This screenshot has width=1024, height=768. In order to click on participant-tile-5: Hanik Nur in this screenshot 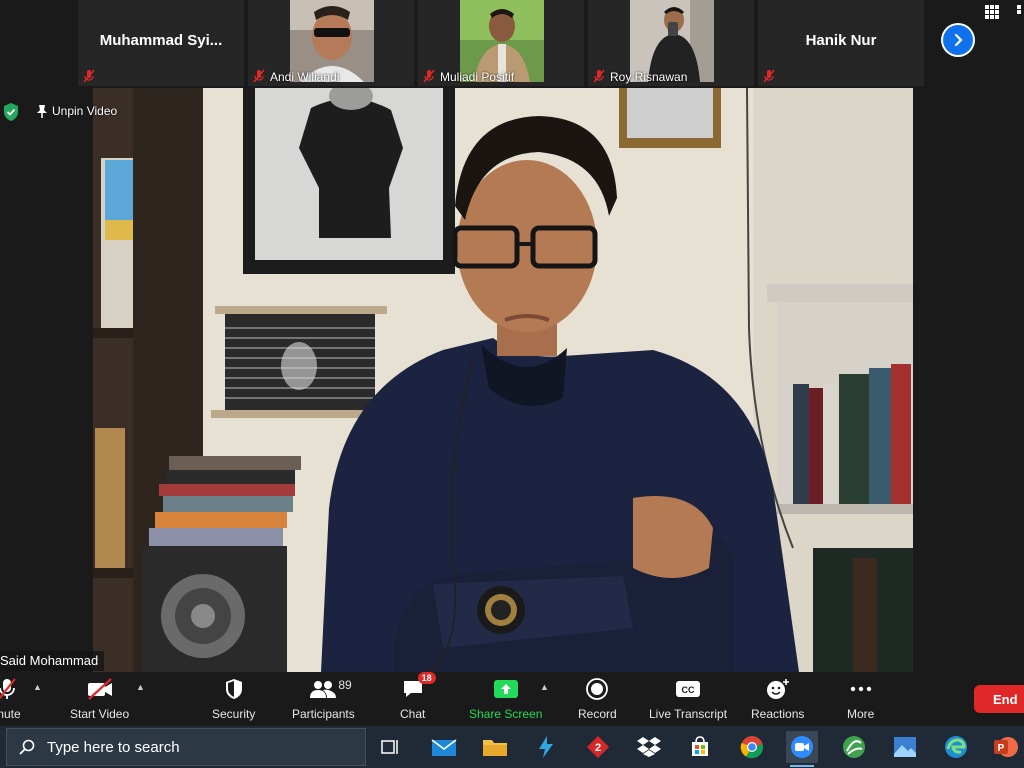, I will do `click(841, 43)`.